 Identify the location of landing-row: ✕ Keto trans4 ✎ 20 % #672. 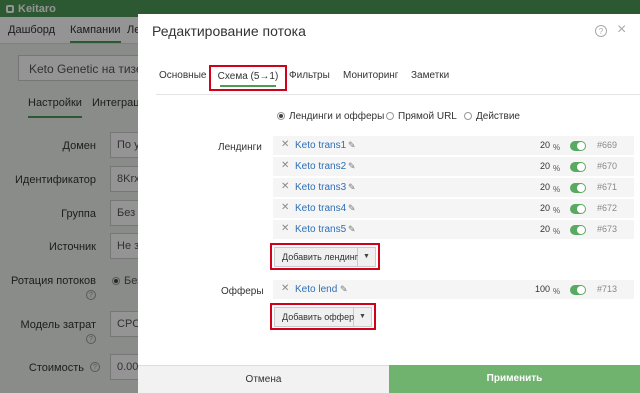
(453, 209).